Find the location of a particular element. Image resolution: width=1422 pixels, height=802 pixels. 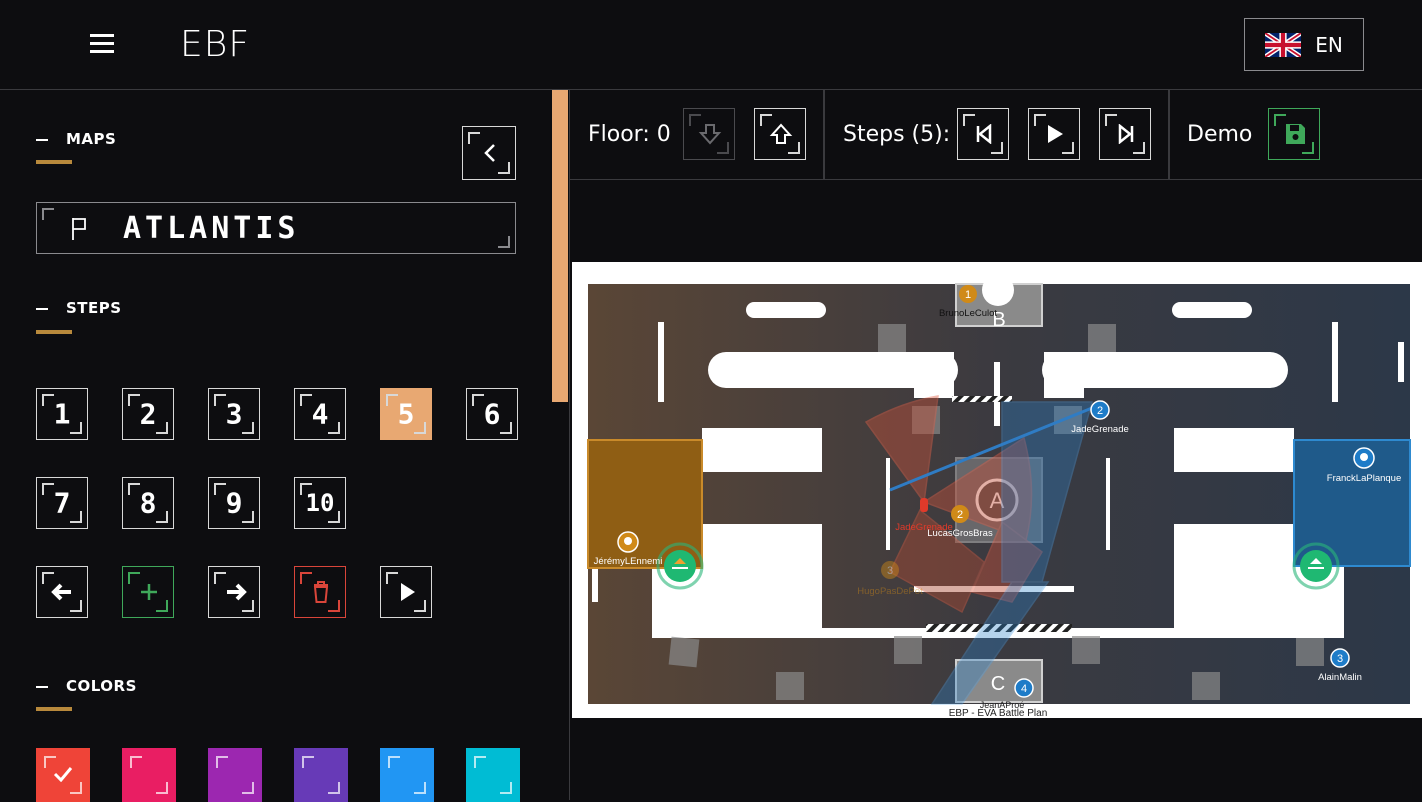

color-swatch-blue is located at coordinates (407, 775).